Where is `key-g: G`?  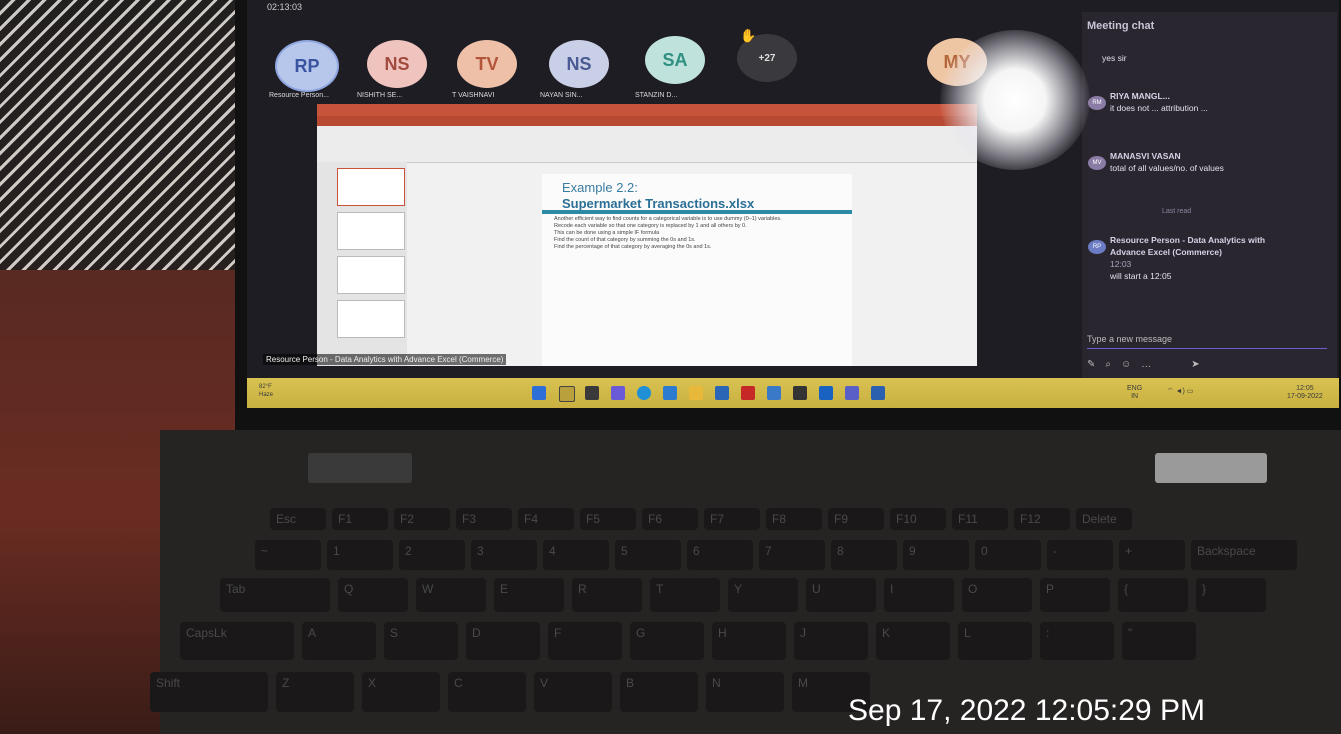 key-g: G is located at coordinates (667, 641).